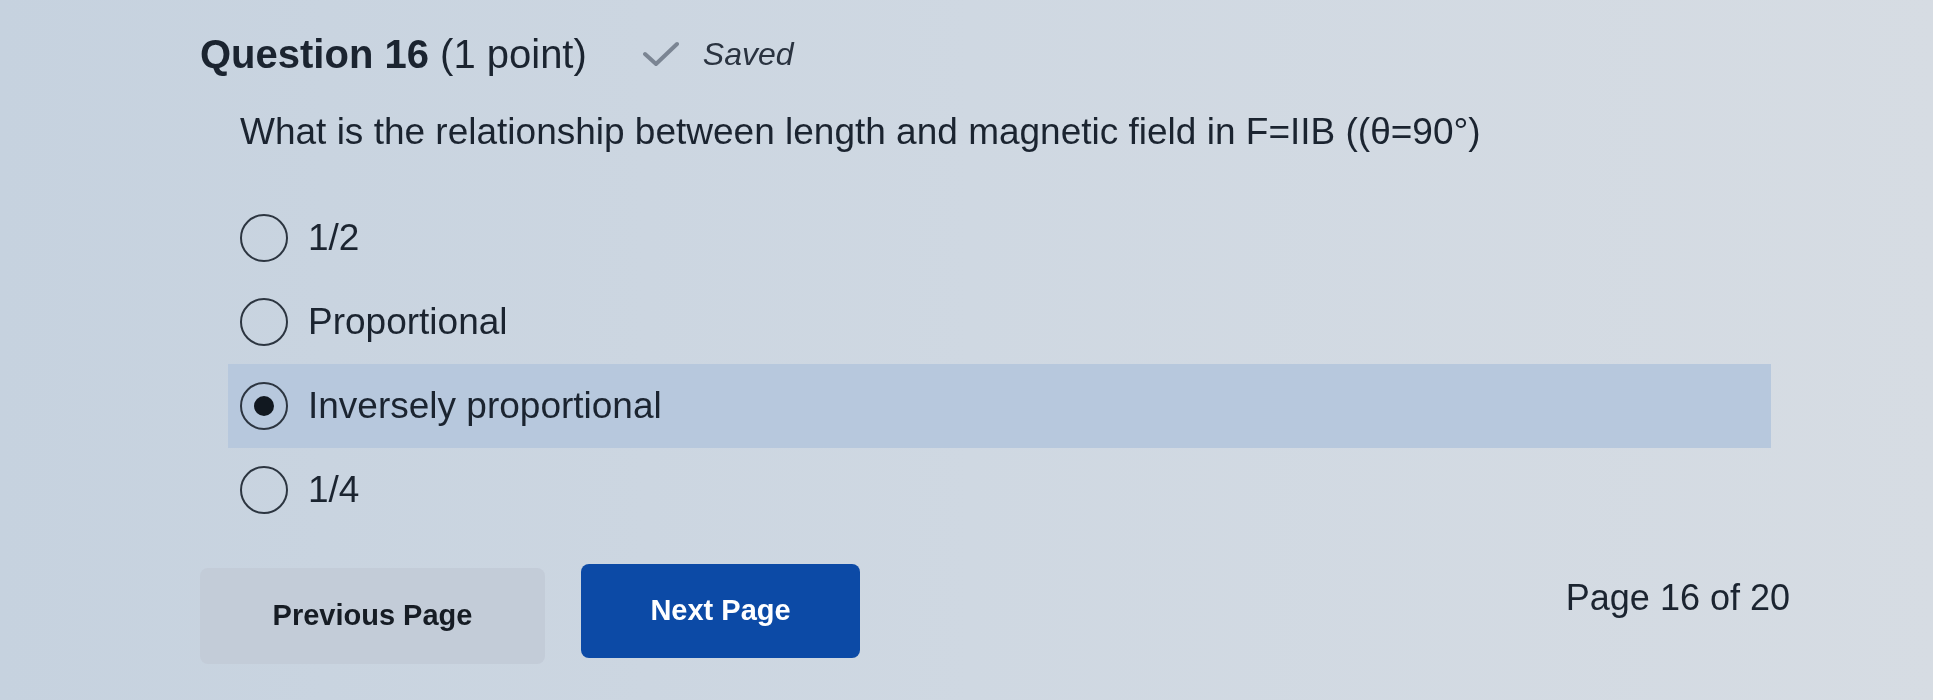 The image size is (1933, 700). Describe the element at coordinates (660, 54) in the screenshot. I see `check-icon` at that location.